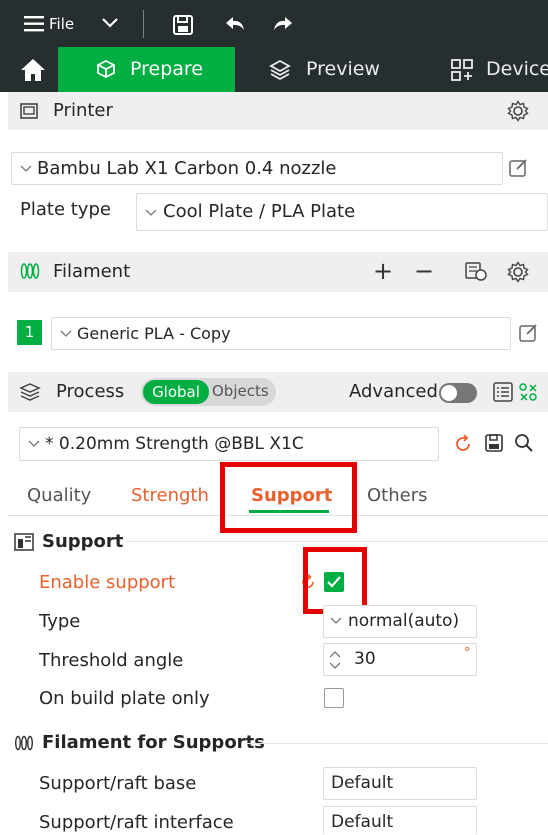  I want to click on file-menu-button: File, so click(49, 24).